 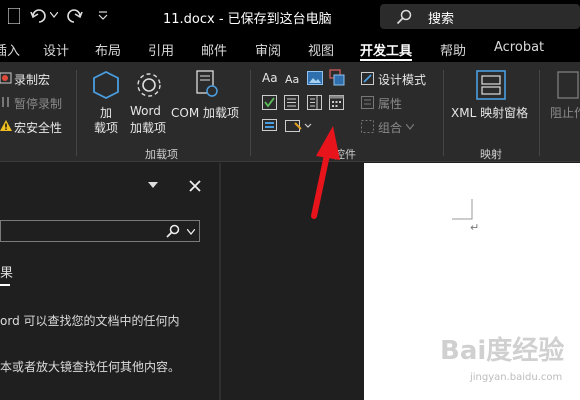 I want to click on plain-text-control: Aa, so click(x=292, y=79).